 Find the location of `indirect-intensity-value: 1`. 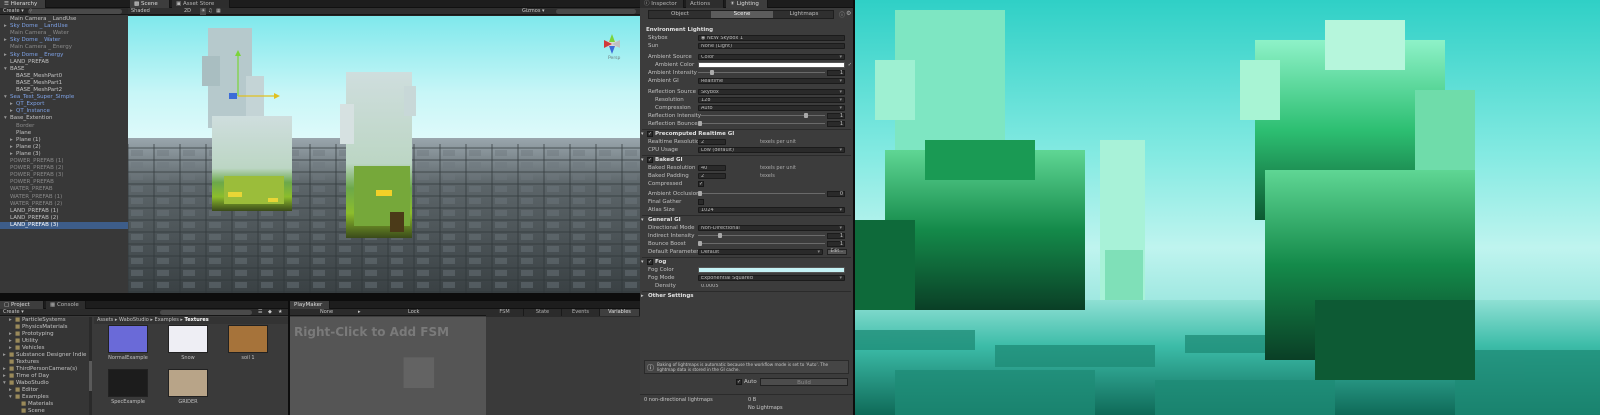

indirect-intensity-value: 1 is located at coordinates (836, 236).